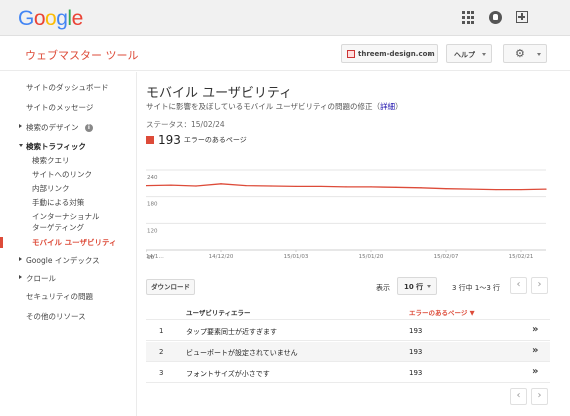 This screenshot has height=416, width=570. I want to click on logo-letter: e, so click(77, 18).